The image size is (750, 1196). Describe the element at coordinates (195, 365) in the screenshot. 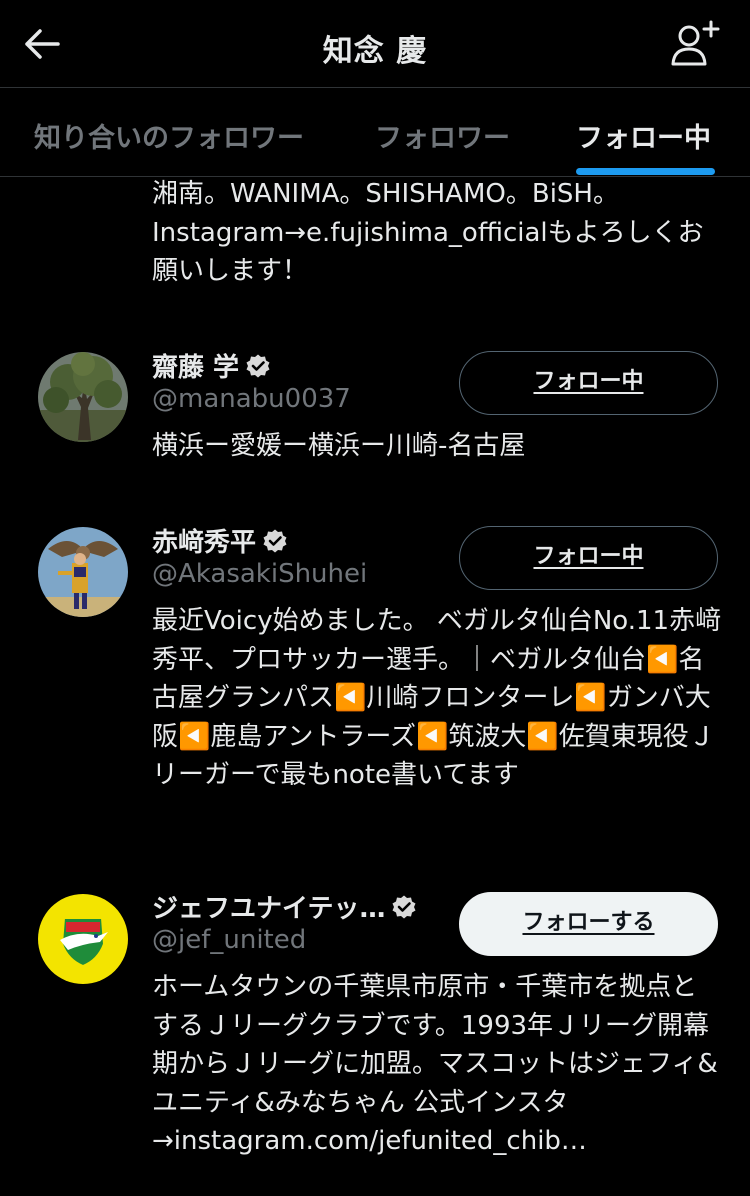

I see `user-name: 齋藤 学` at that location.